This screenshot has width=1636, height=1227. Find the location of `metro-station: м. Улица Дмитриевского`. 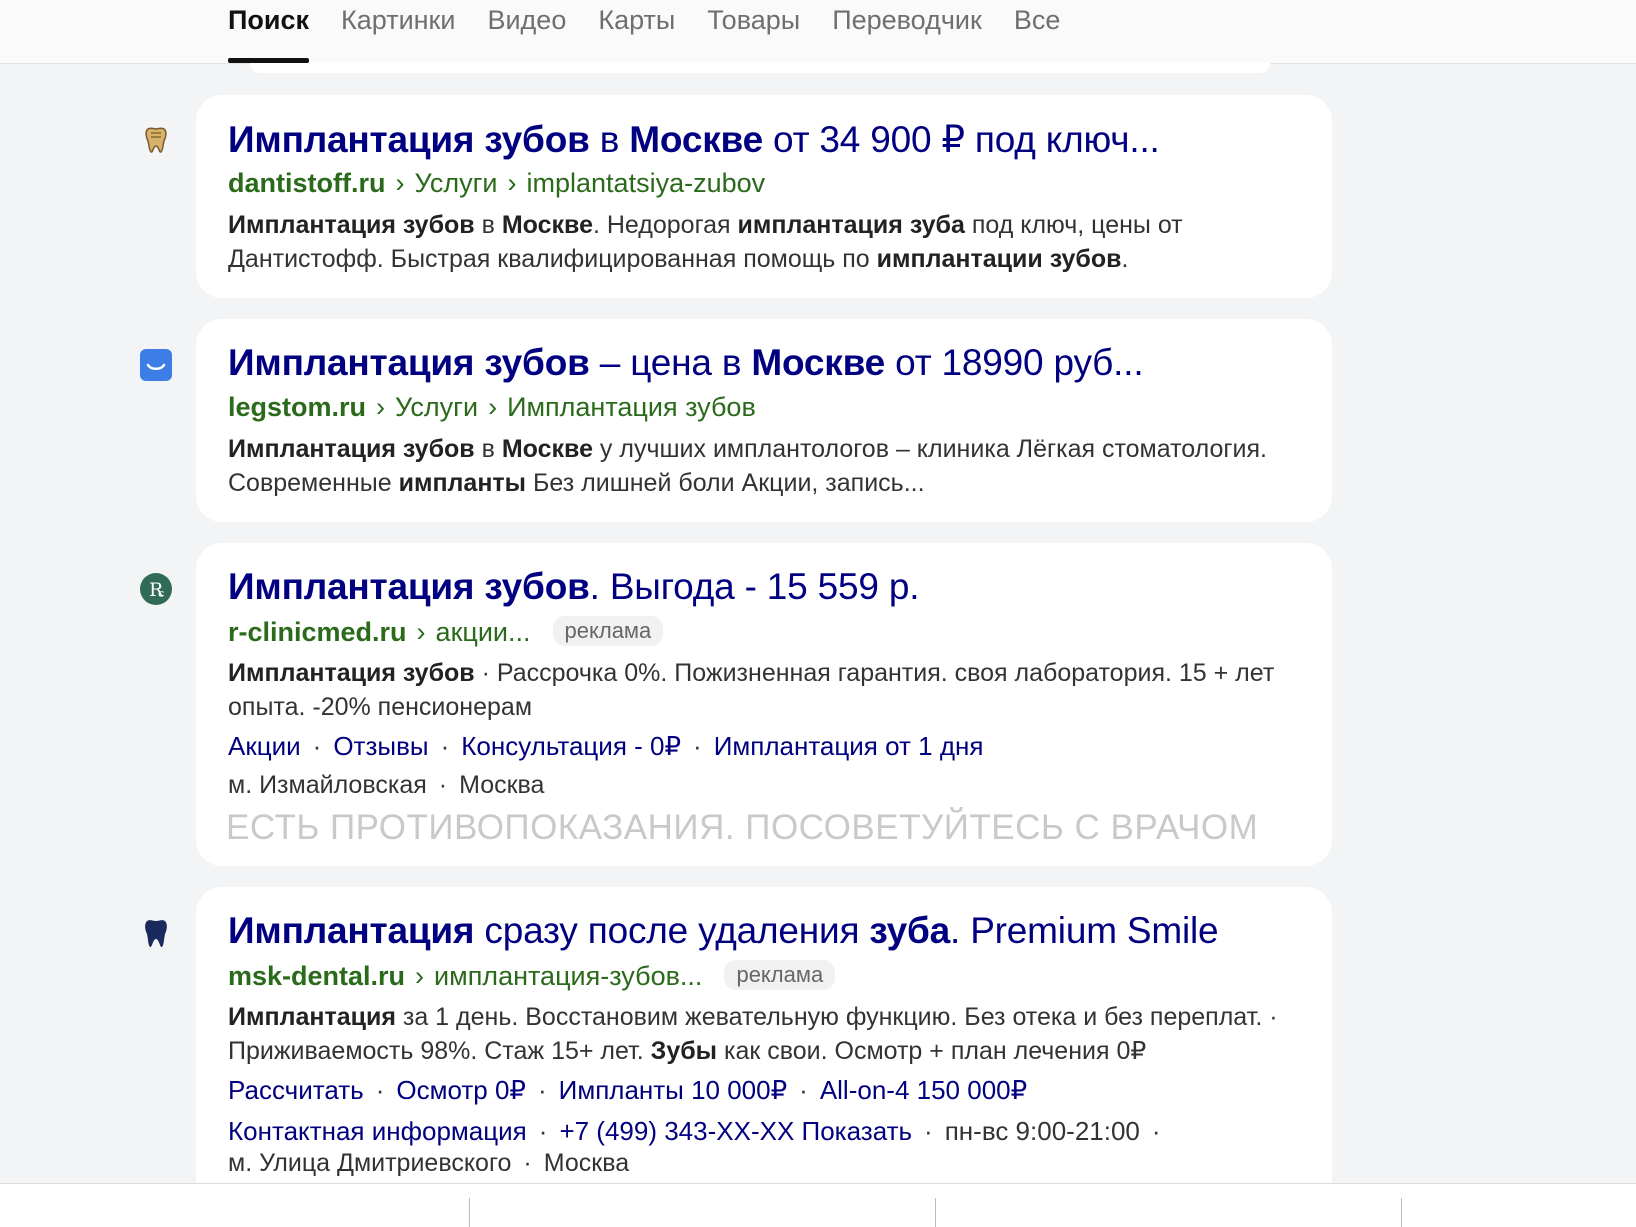

metro-station: м. Улица Дмитриевского is located at coordinates (370, 1163).